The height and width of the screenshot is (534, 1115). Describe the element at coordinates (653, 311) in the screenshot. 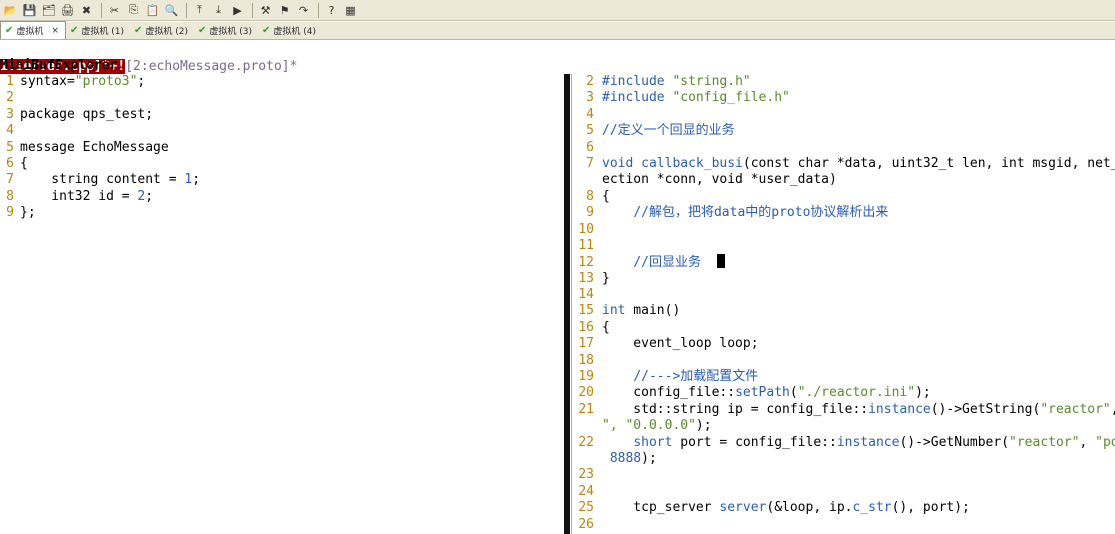

I see `code-token: main()` at that location.